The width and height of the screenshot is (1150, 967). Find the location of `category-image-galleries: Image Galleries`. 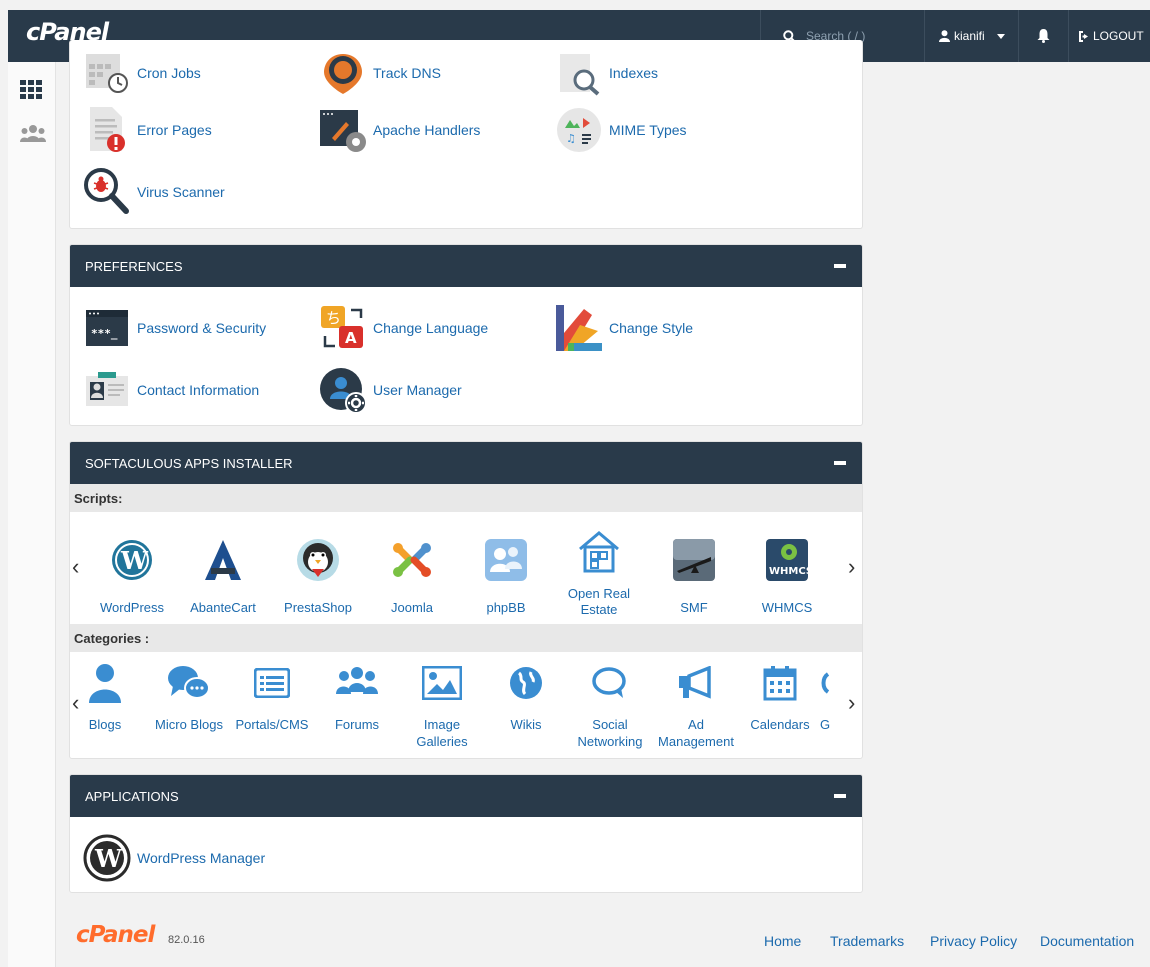

category-image-galleries: Image Galleries is located at coordinates (442, 705).